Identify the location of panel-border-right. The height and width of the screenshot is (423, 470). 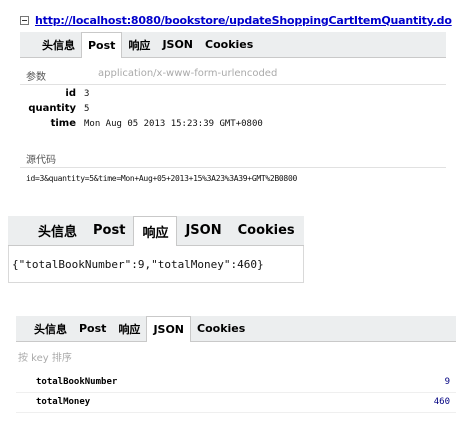
(303, 264).